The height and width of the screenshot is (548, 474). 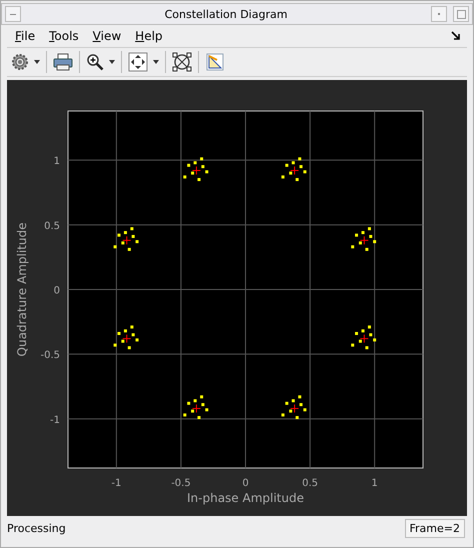 What do you see at coordinates (245, 498) in the screenshot?
I see `x-axis-label: In-phase Amplitude` at bounding box center [245, 498].